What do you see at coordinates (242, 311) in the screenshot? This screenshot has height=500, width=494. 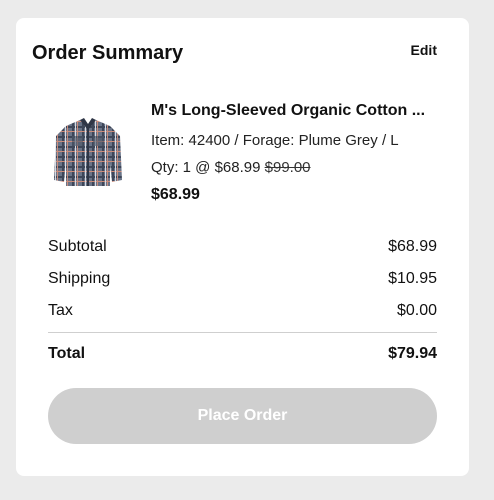 I see `tax-row: Tax $0.00` at bounding box center [242, 311].